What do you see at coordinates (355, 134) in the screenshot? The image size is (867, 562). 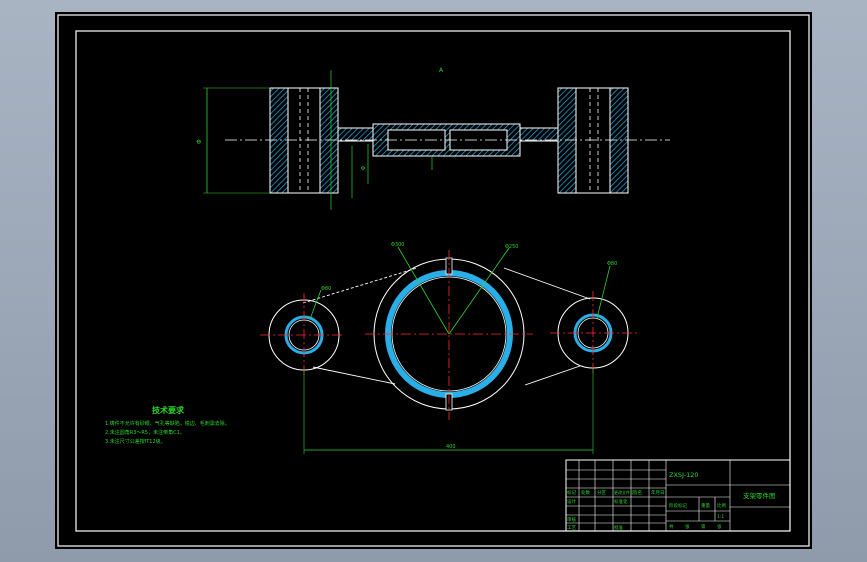 I see `left-arm` at bounding box center [355, 134].